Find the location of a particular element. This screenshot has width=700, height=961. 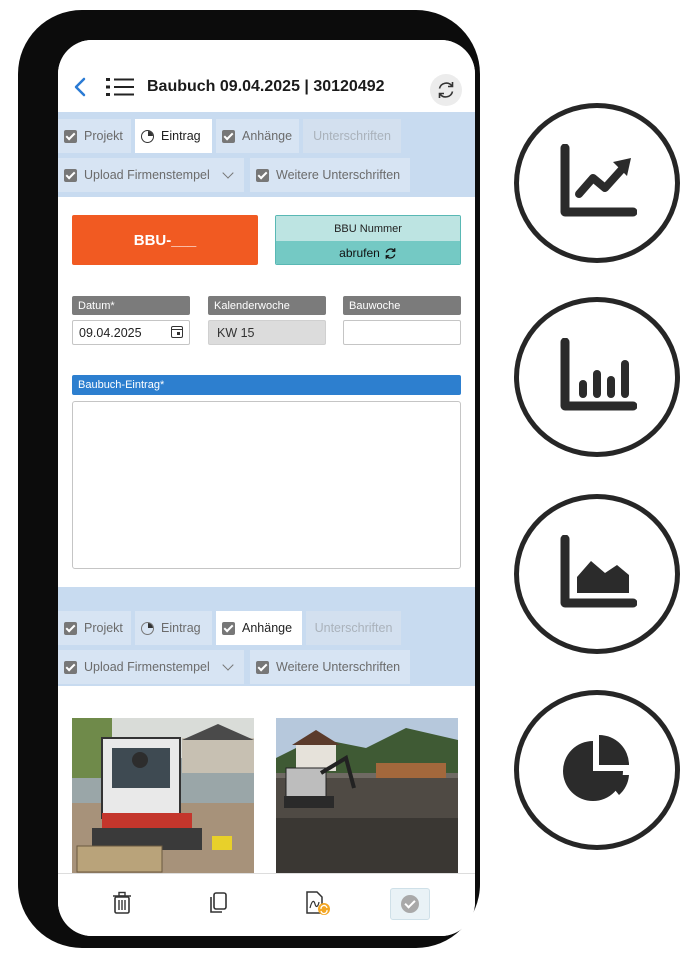

bottom-toolbar is located at coordinates (266, 904).